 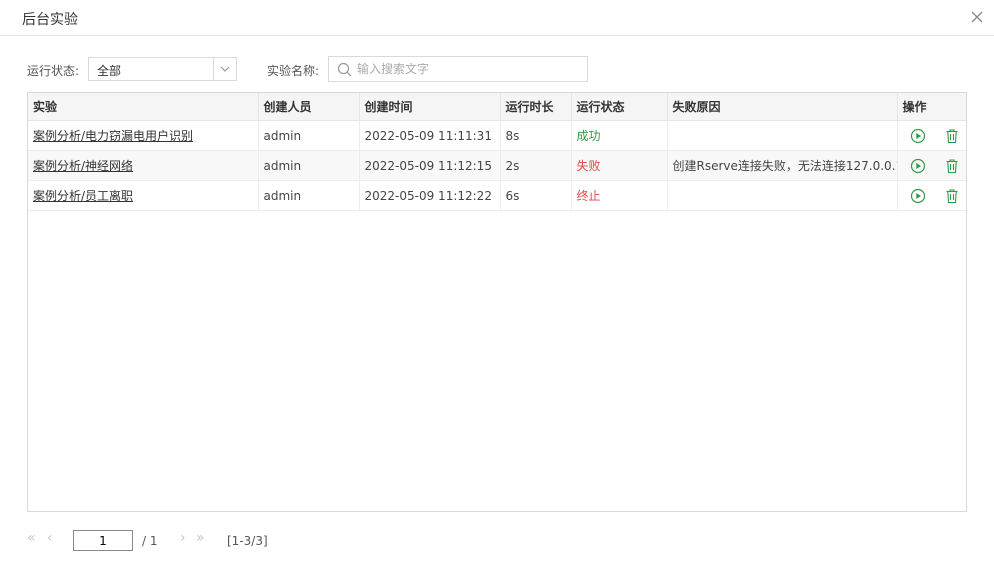 I want to click on total-pages: / 1, so click(x=150, y=541).